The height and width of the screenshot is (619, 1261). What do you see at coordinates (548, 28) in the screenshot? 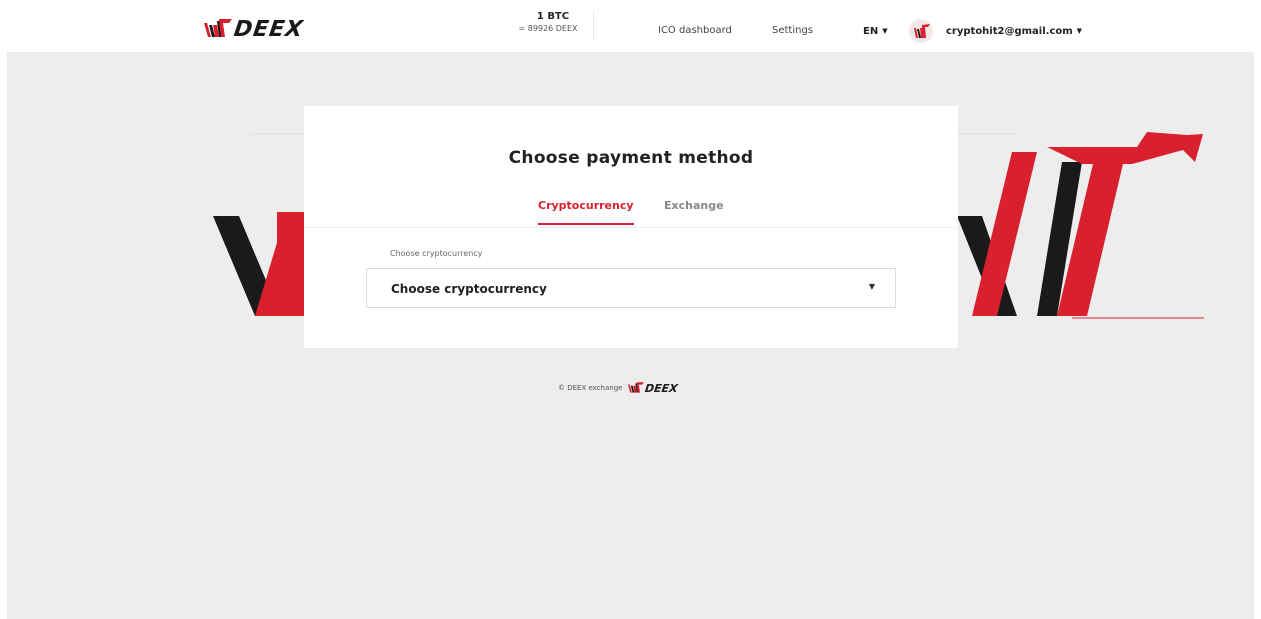
I see `rate-deex: = 89926 DEEX` at bounding box center [548, 28].